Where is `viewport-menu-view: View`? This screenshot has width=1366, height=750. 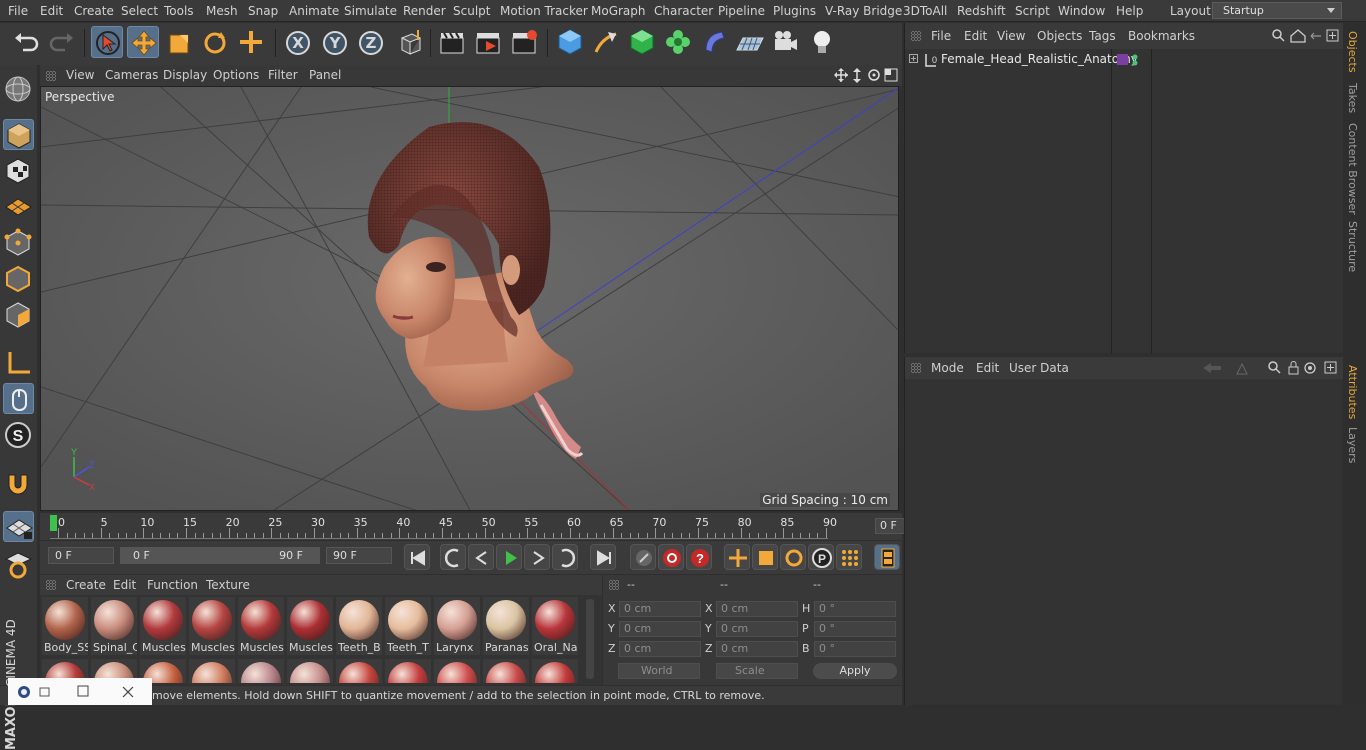
viewport-menu-view: View is located at coordinates (80, 75).